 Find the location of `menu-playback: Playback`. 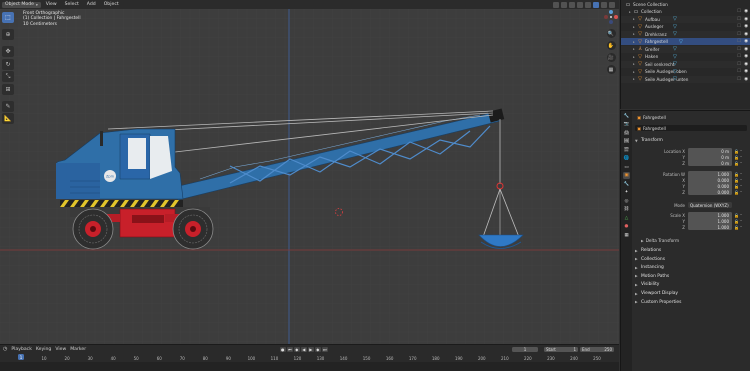

menu-playback: Playback is located at coordinates (21, 349).